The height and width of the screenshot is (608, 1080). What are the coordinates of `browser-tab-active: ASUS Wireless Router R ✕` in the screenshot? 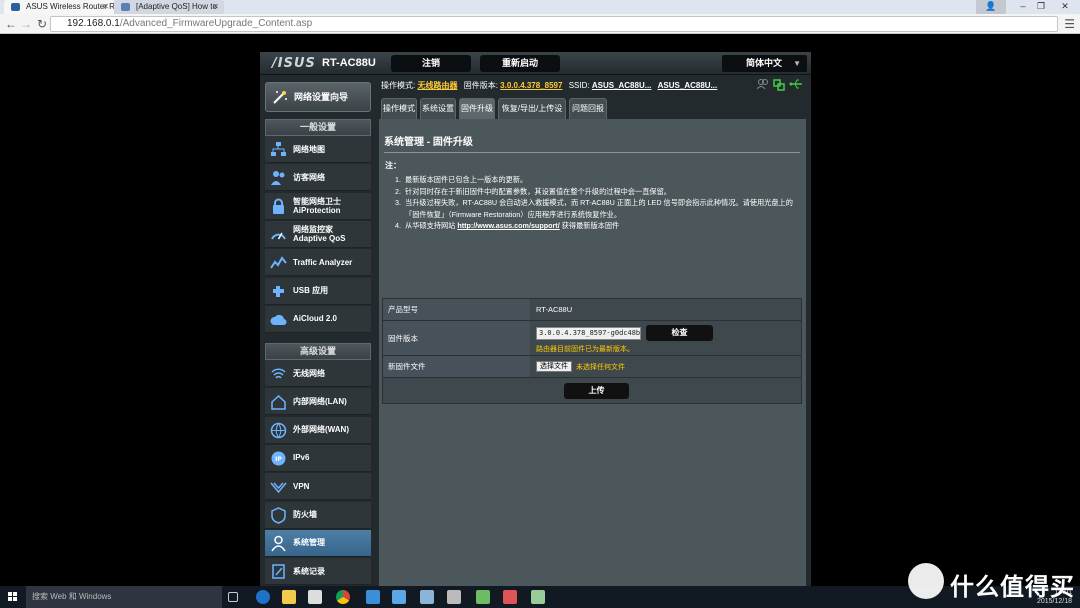 It's located at (59, 7).